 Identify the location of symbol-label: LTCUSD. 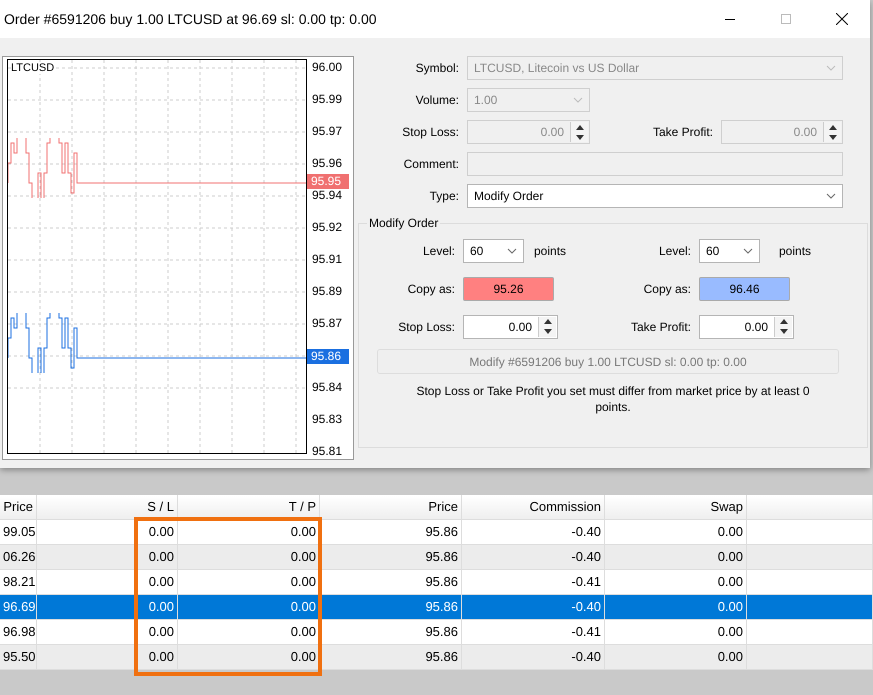
(32, 68).